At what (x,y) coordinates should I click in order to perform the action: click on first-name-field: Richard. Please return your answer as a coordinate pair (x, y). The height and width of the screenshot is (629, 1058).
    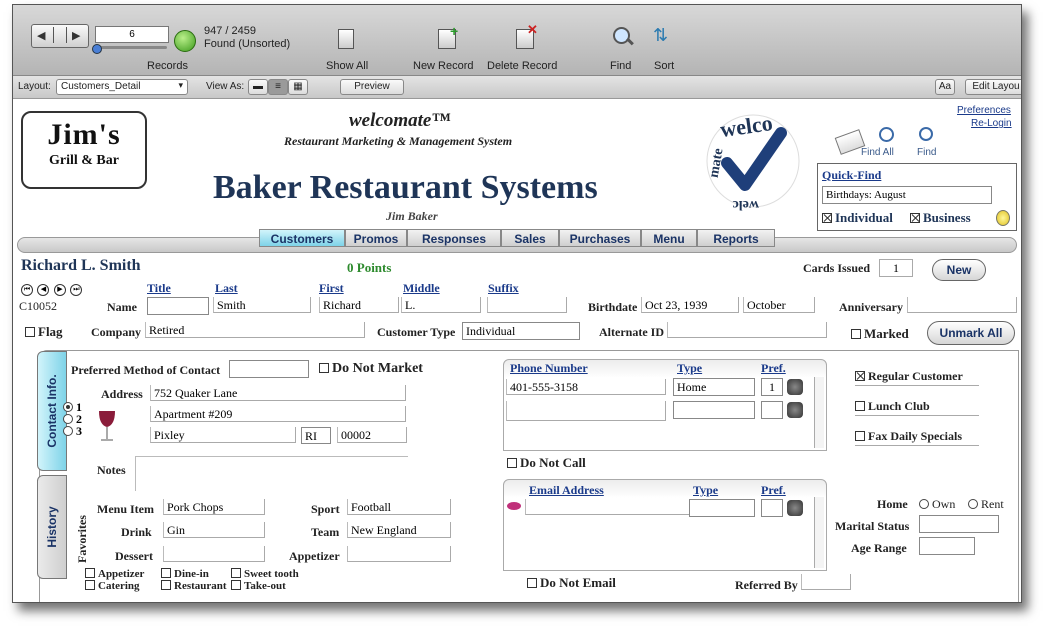
    Looking at the image, I should click on (359, 305).